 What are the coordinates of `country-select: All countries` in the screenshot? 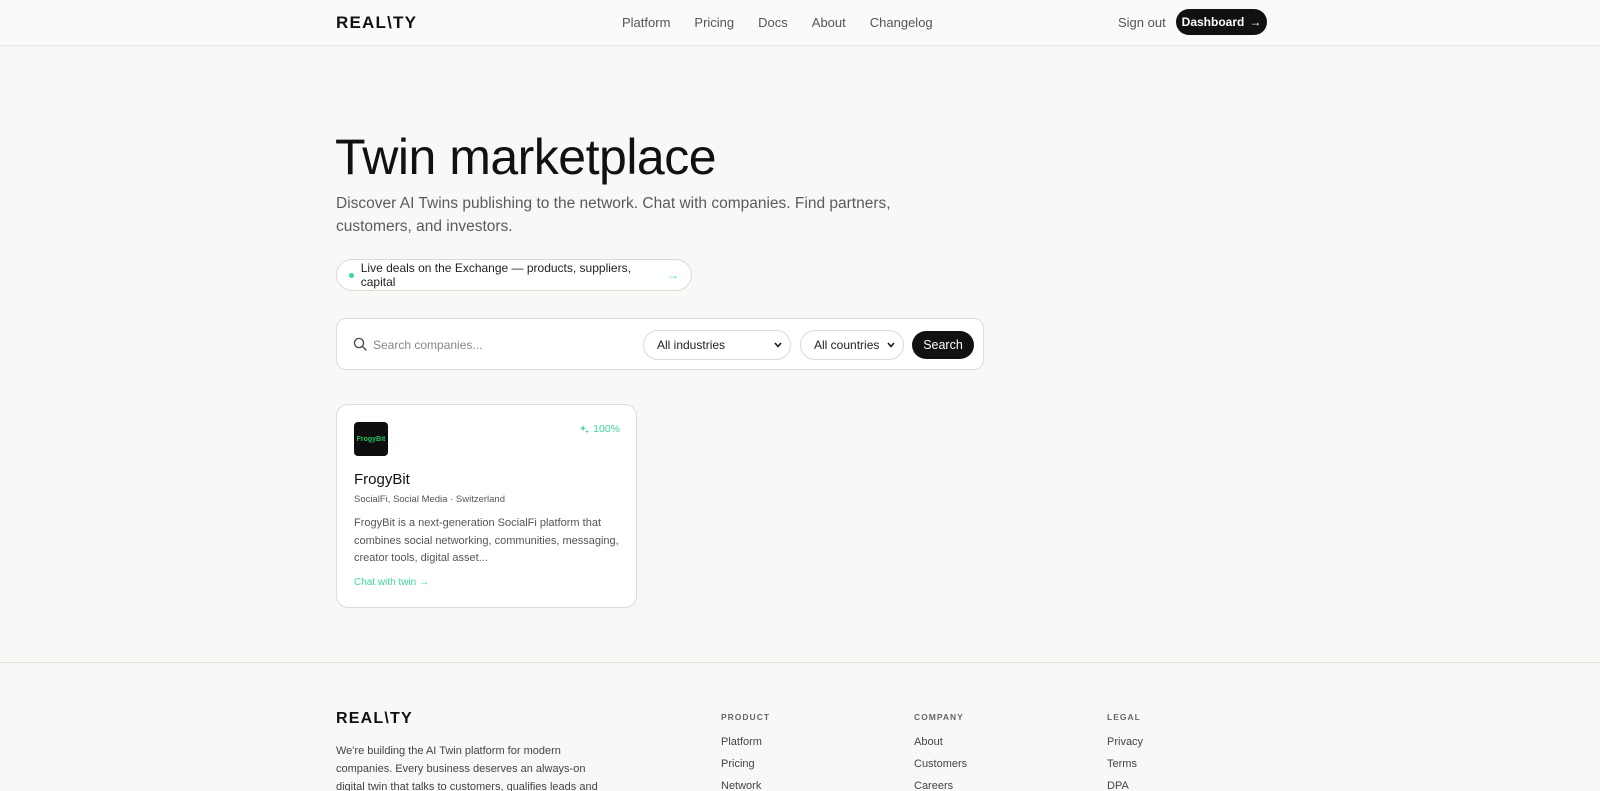 It's located at (852, 345).